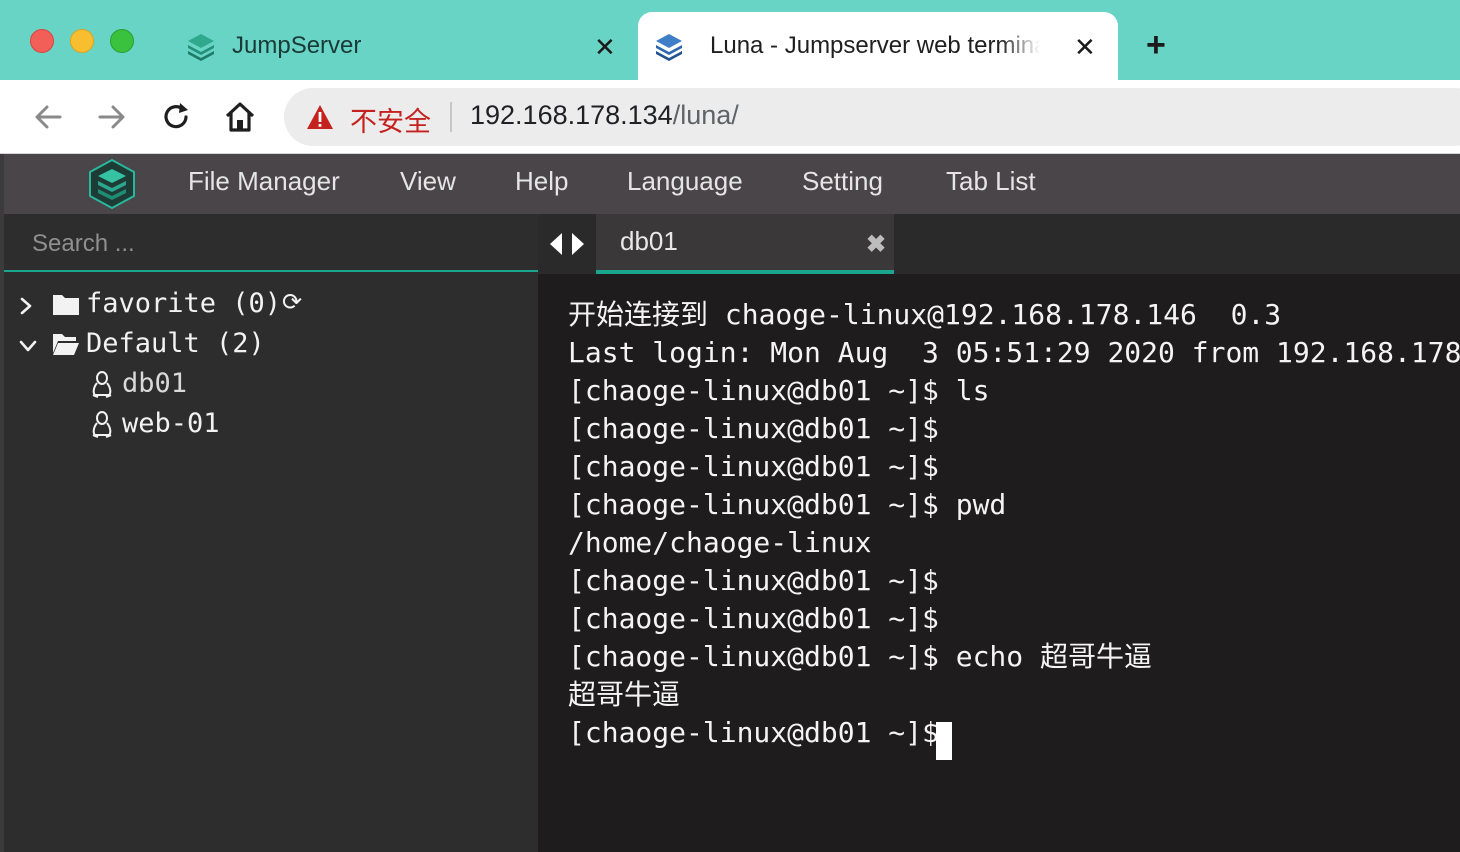  What do you see at coordinates (875, 45) in the screenshot?
I see `browser-tab-title: Luna - Jumpserver web terminal` at bounding box center [875, 45].